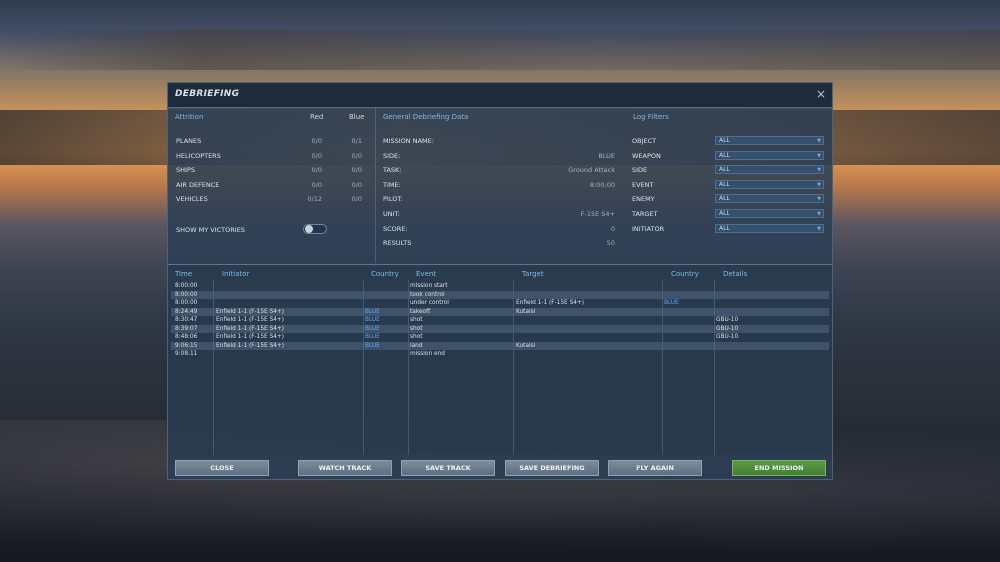  Describe the element at coordinates (769, 155) in the screenshot. I see `filter-select-weapon: ALL ▼` at that location.